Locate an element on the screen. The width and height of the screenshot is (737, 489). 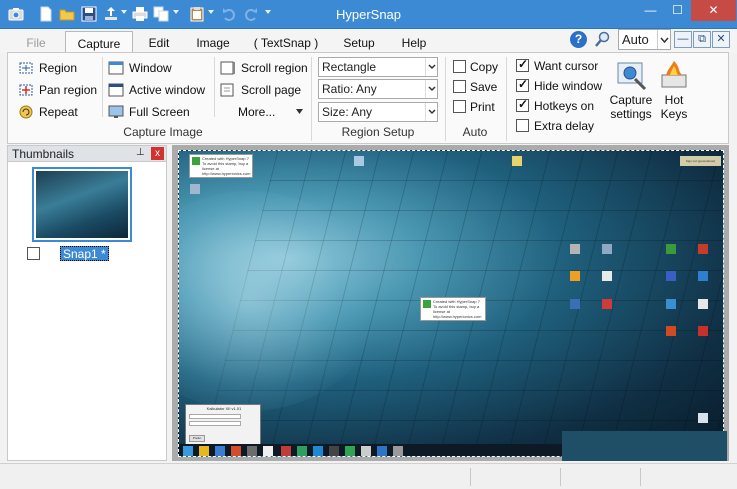
thumbnail-label: Snap1 * is located at coordinates (84, 253).